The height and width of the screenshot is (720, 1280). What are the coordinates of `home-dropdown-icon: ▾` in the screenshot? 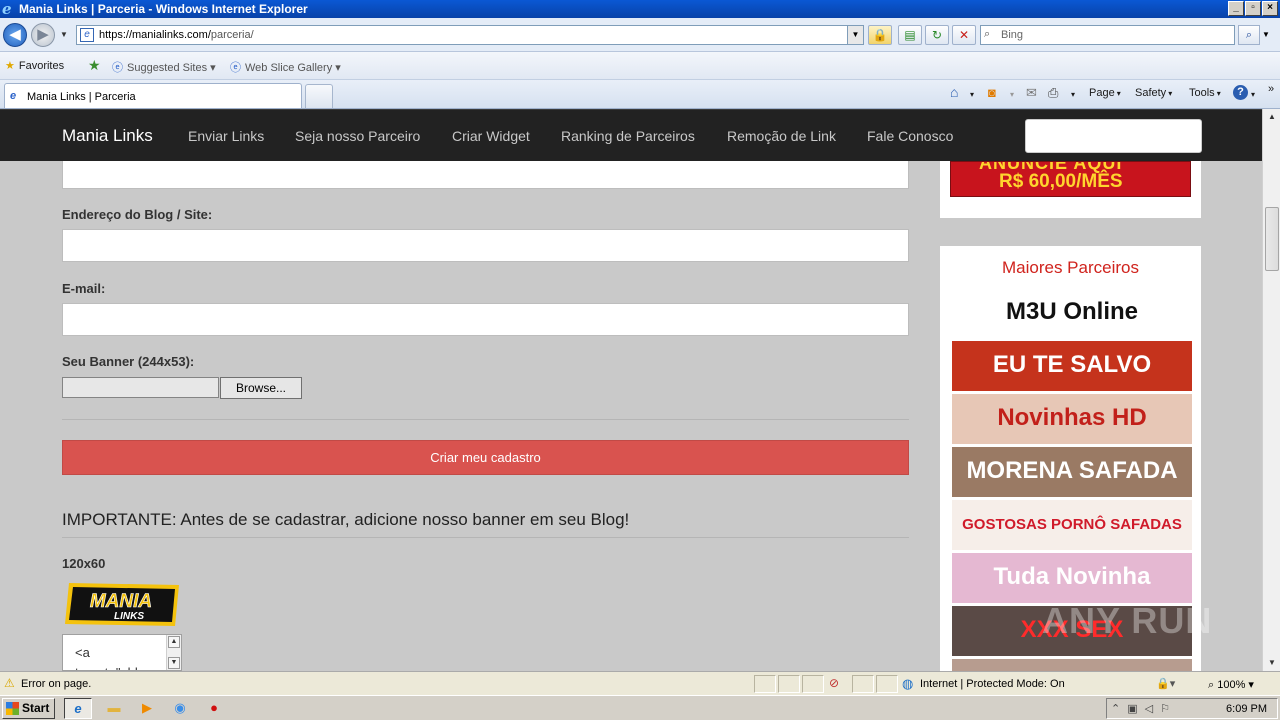 It's located at (972, 94).